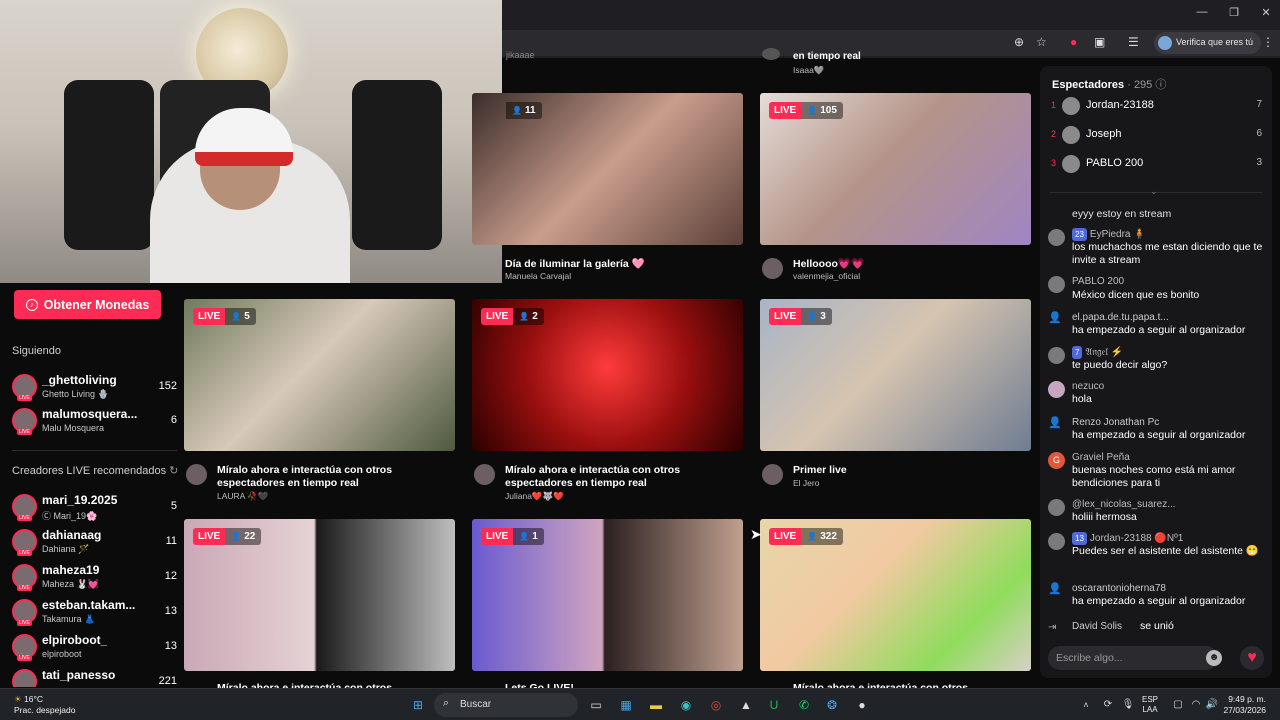  Describe the element at coordinates (1054, 105) in the screenshot. I see `rank-number: 1` at that location.